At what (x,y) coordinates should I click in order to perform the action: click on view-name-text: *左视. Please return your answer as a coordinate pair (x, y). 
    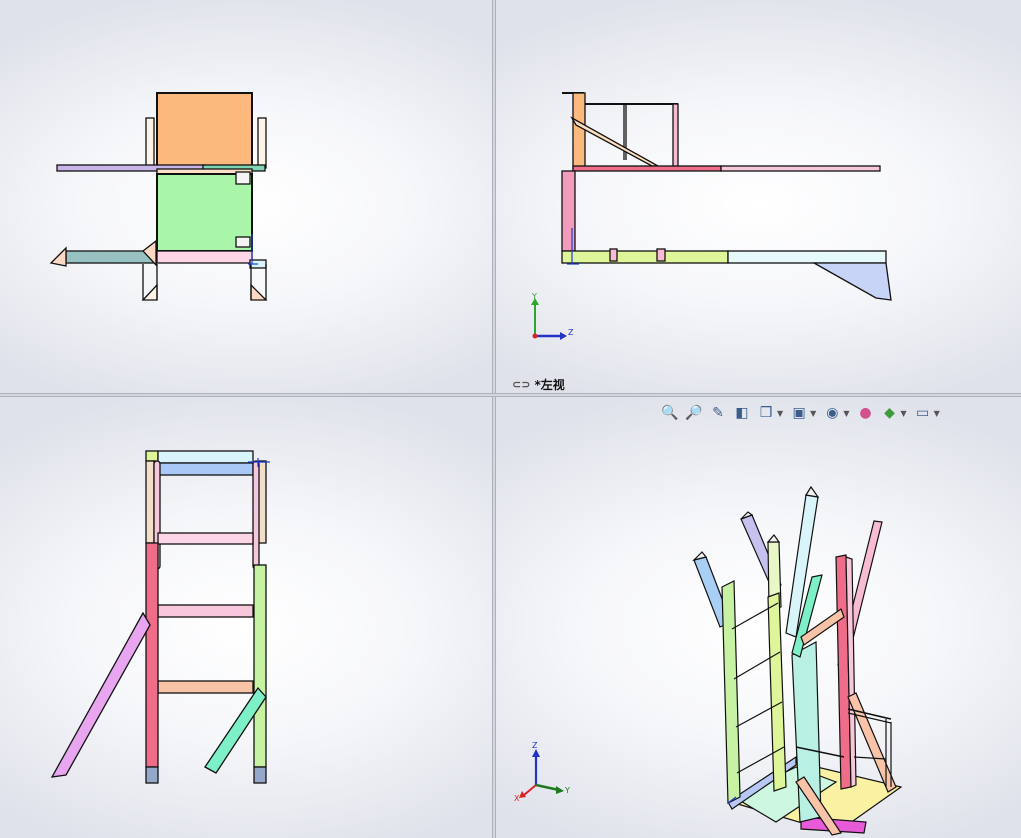
    Looking at the image, I should click on (549, 385).